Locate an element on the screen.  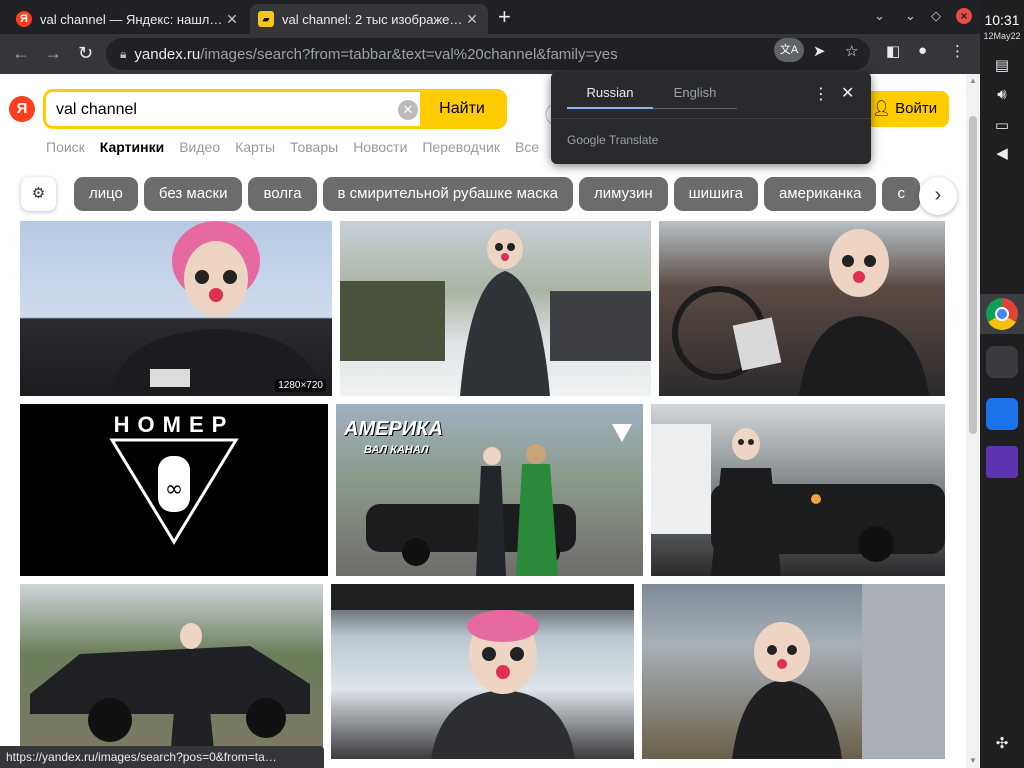
tab-yandex-search: Я val channel — Яндекс: нашл… ✕ is located at coordinates (128, 19).